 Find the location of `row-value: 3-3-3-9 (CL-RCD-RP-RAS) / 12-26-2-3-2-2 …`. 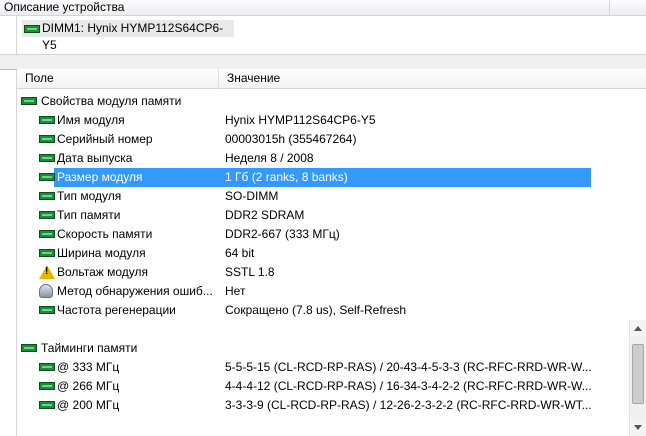

row-value: 3-3-3-9 (CL-RCD-RP-RAS) / 12-26-2-3-2-2 … is located at coordinates (408, 405).